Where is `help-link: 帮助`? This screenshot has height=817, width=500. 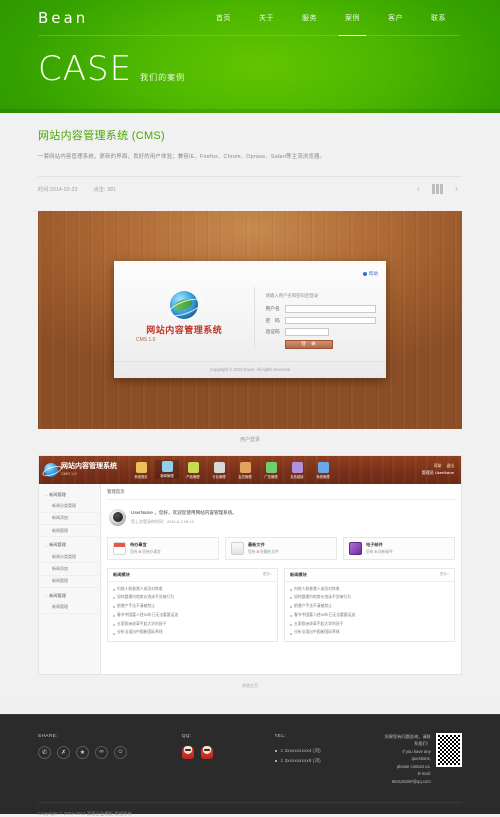
help-link: 帮助 is located at coordinates (370, 274).